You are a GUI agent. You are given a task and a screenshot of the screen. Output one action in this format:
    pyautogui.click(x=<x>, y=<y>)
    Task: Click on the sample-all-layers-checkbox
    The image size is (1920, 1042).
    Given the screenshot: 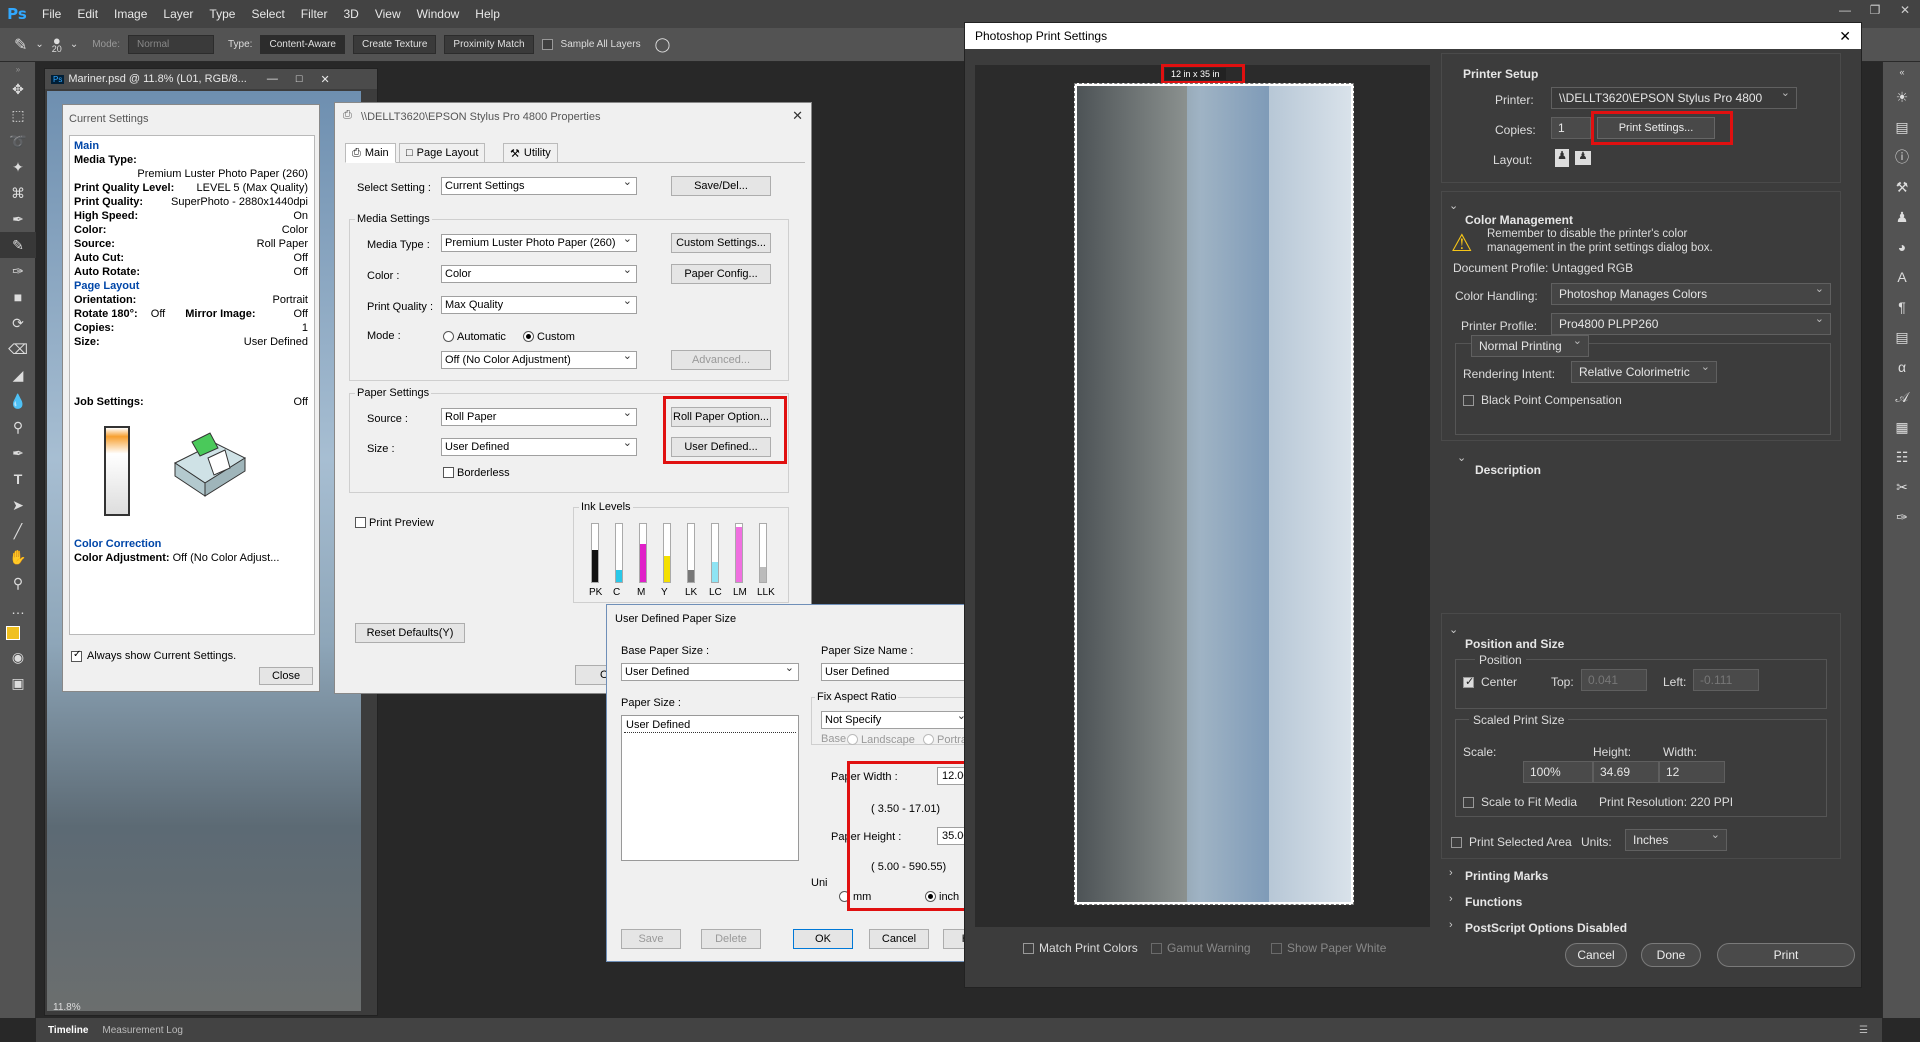 What is the action you would take?
    pyautogui.click(x=547, y=44)
    